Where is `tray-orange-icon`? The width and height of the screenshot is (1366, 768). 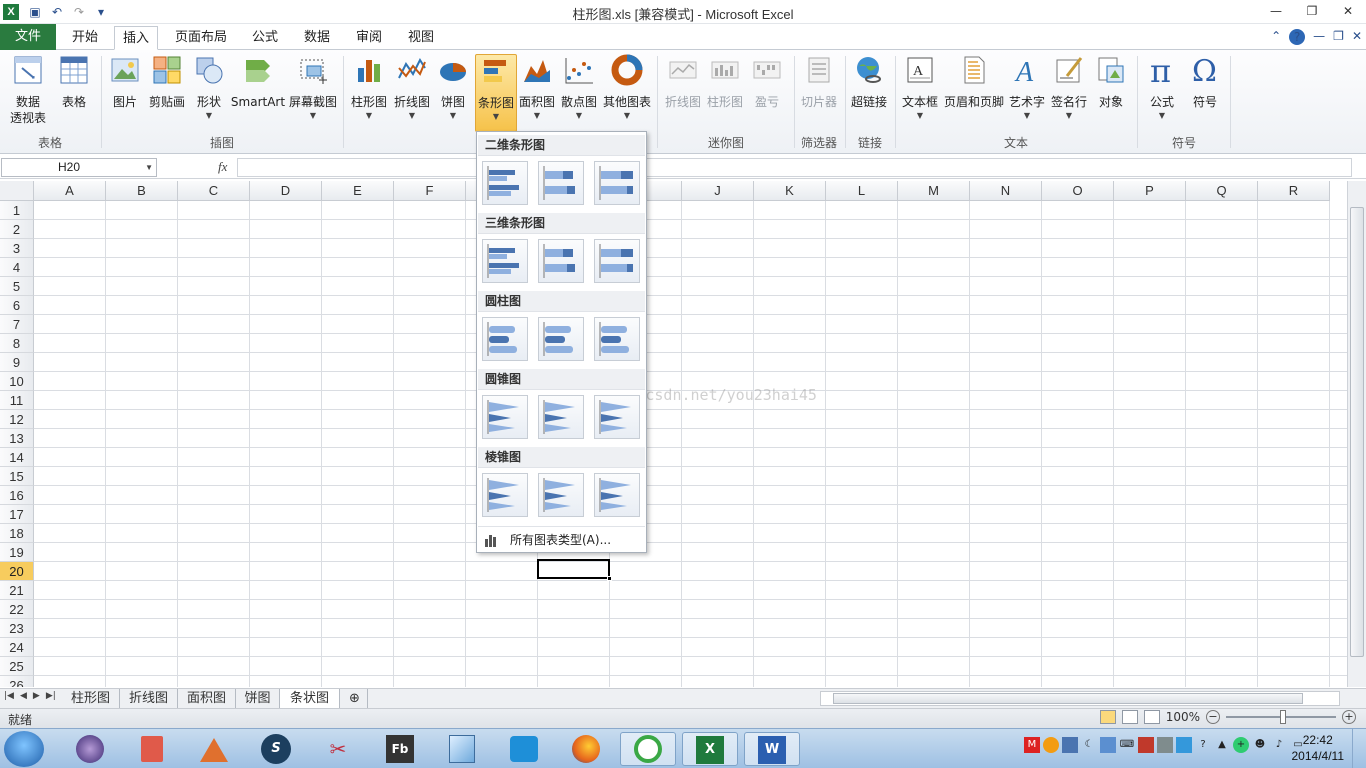 tray-orange-icon is located at coordinates (1051, 745).